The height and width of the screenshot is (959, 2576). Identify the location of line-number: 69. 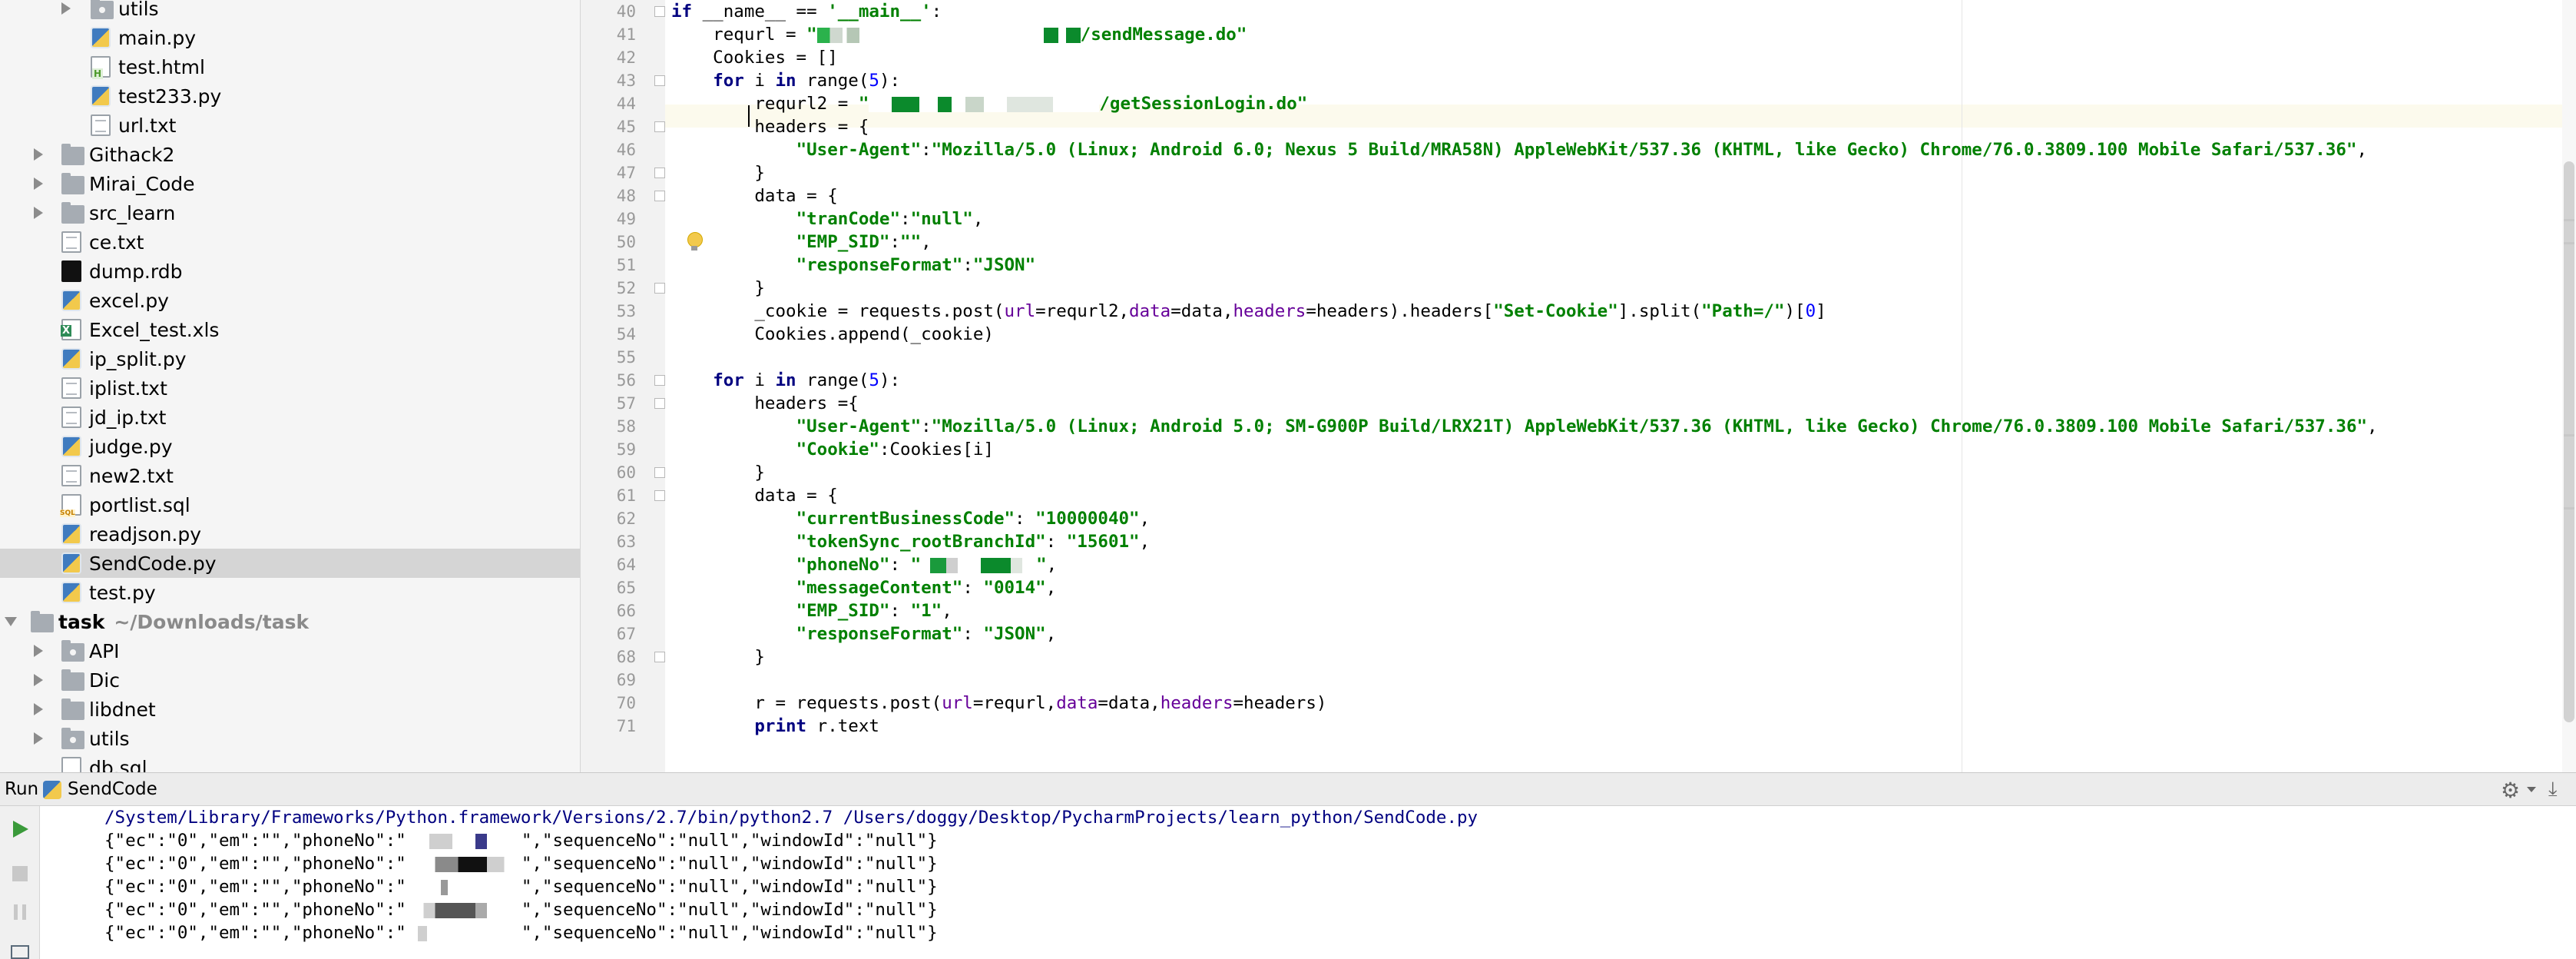
(626, 680).